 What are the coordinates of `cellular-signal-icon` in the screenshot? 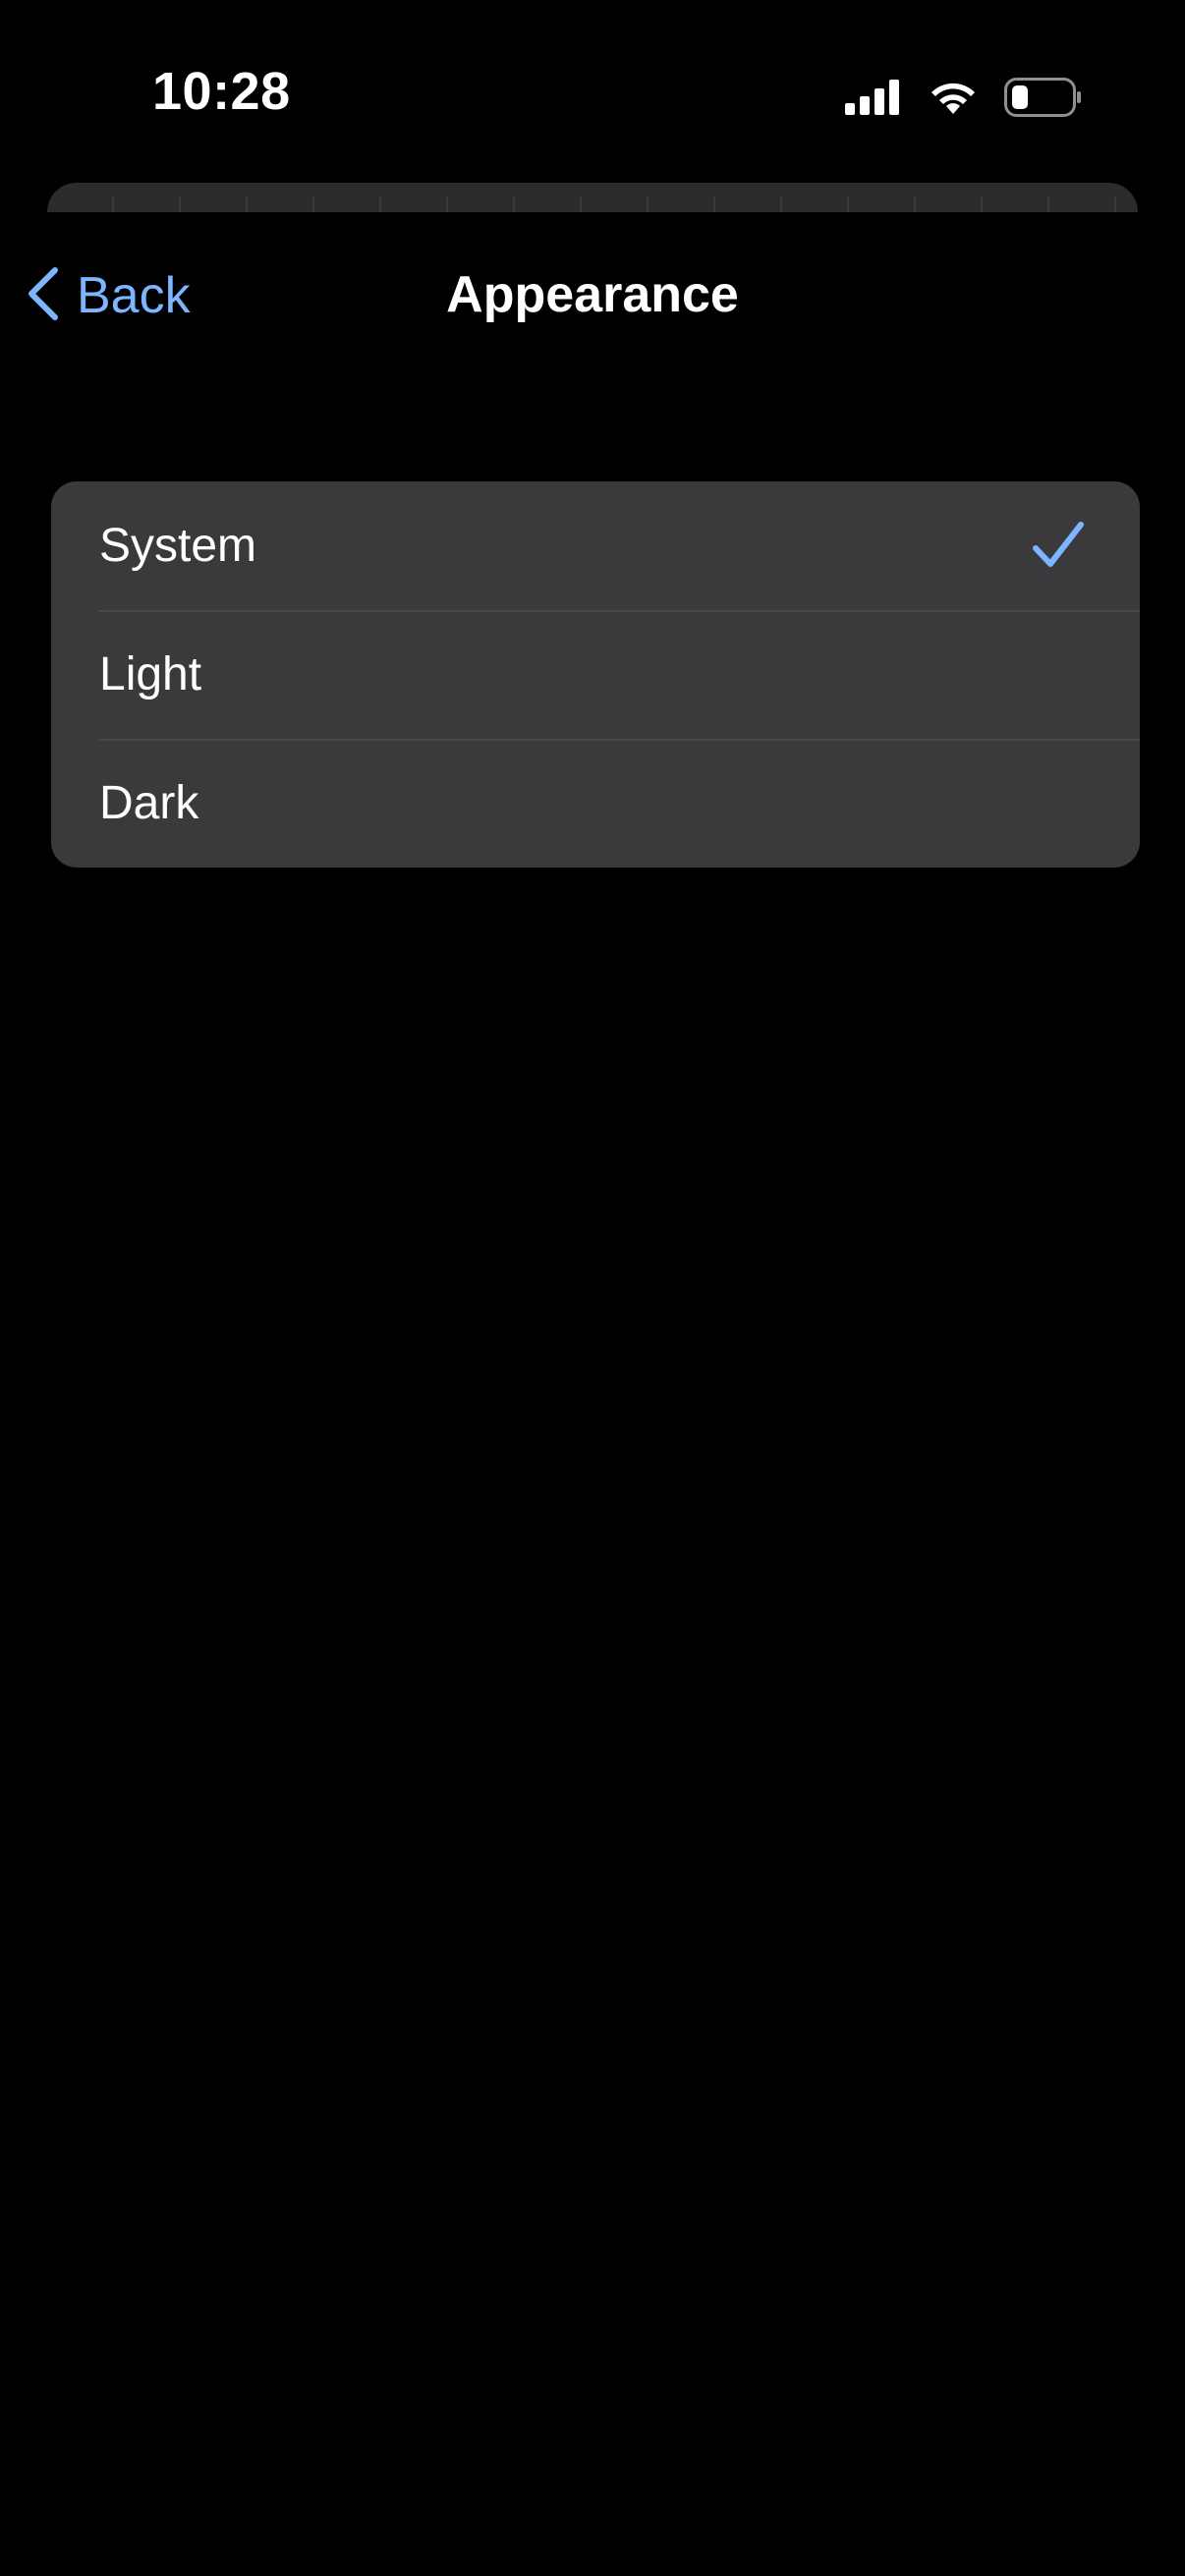 It's located at (874, 97).